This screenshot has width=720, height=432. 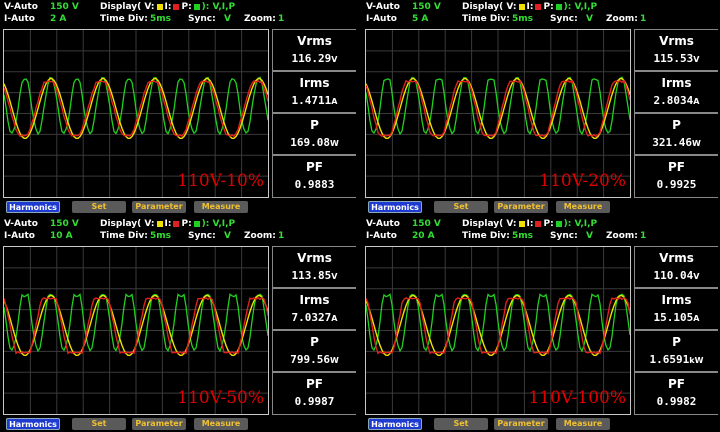 What do you see at coordinates (310, 359) in the screenshot?
I see `power-number: 799.56` at bounding box center [310, 359].